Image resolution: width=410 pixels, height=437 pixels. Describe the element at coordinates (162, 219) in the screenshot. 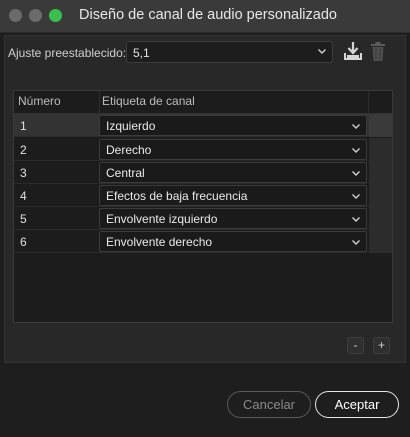

I see `channel-label-value: Envolvente izquierdo` at that location.